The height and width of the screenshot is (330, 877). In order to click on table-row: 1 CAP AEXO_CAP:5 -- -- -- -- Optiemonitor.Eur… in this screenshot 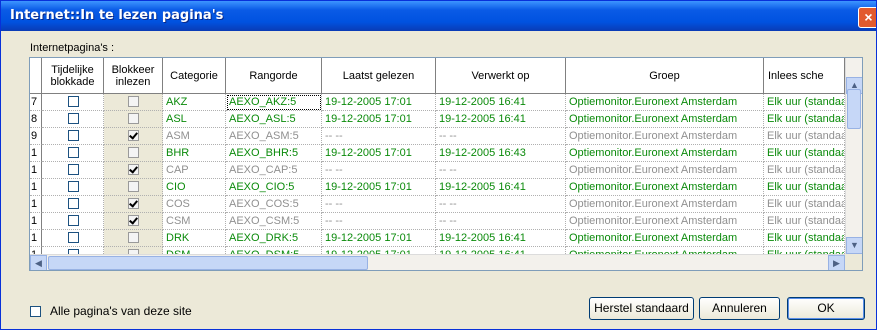, I will do `click(446, 170)`.